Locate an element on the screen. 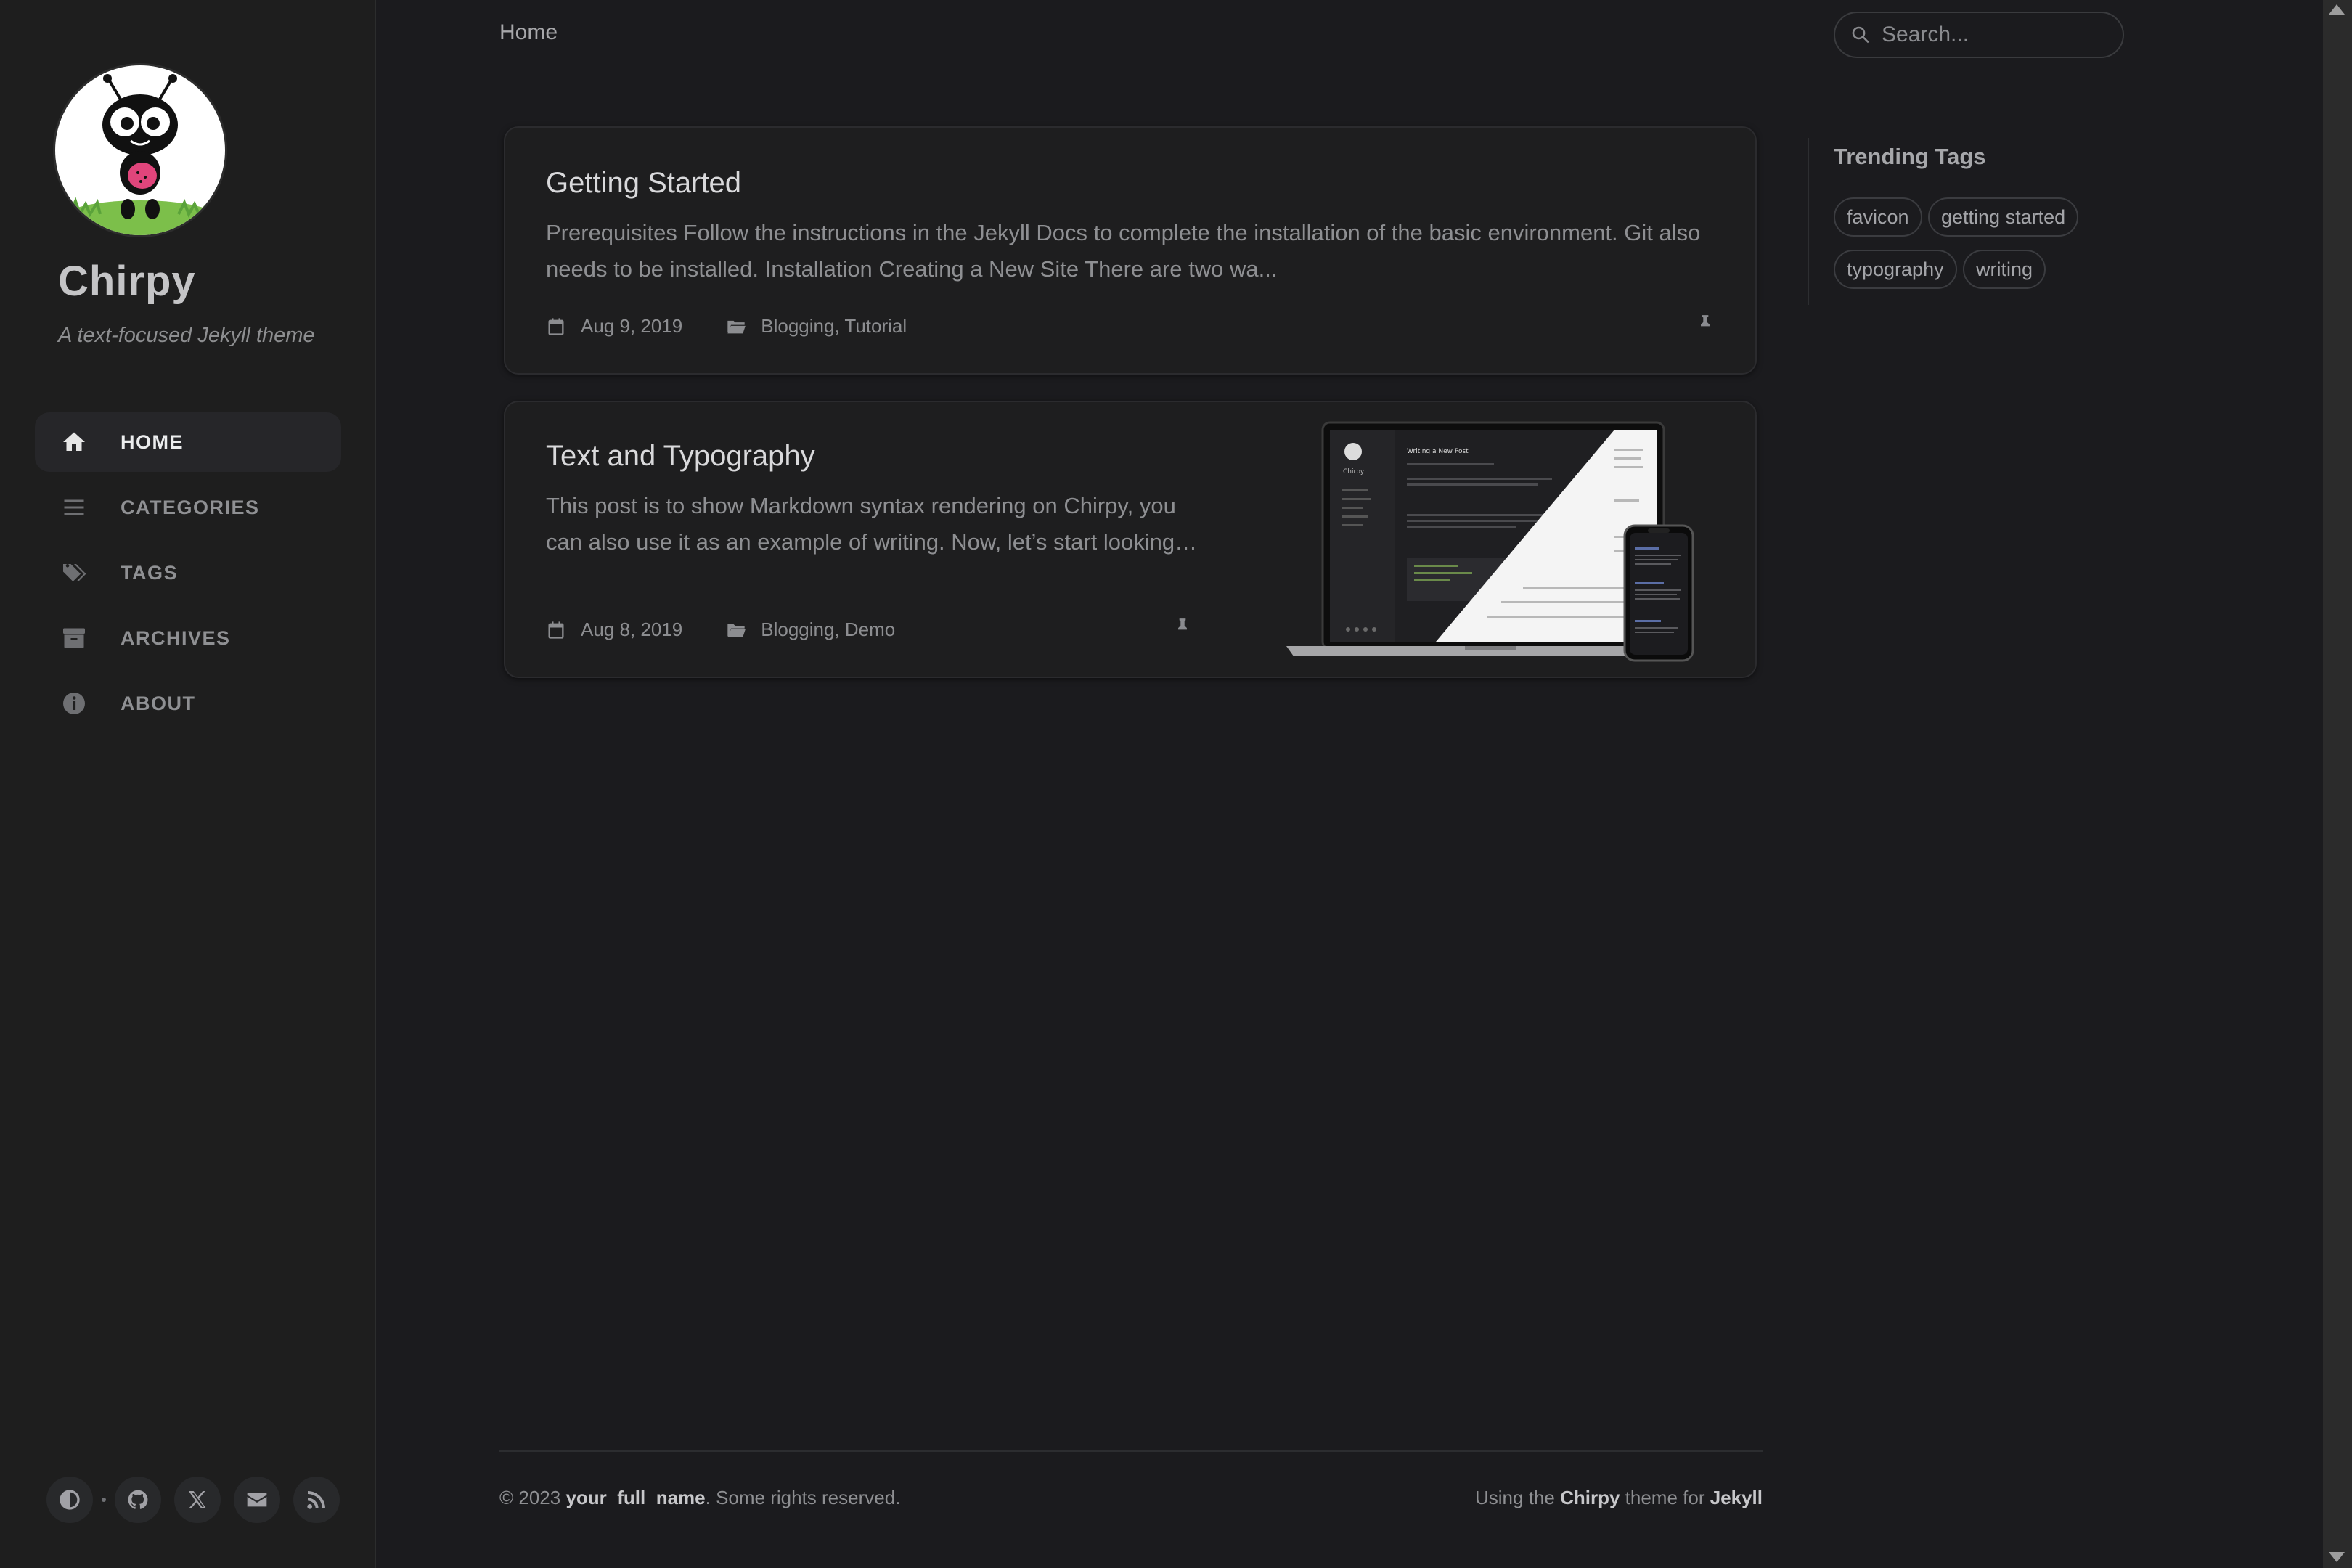 The image size is (2352, 1568). rss-link is located at coordinates (316, 1500).